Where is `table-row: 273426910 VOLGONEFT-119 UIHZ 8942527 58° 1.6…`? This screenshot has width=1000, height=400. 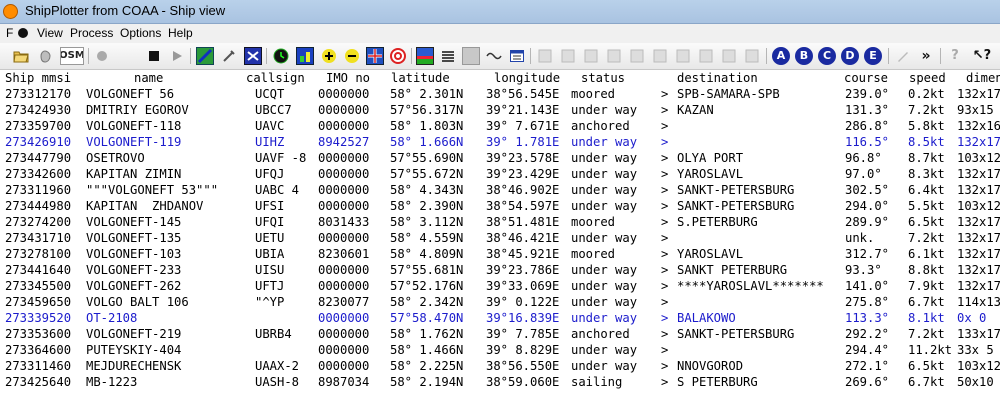
table-row: 273426910 VOLGONEFT-119 UIHZ 8942527 58° 1.6… is located at coordinates (500, 142).